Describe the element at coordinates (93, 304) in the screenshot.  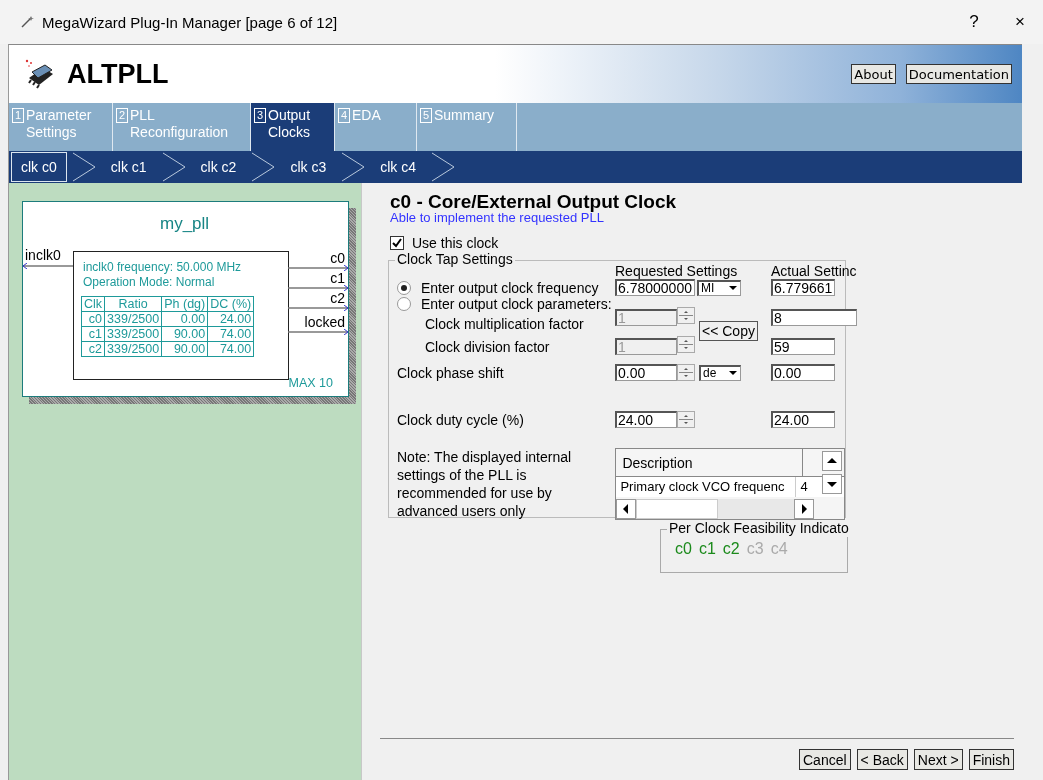
I see `column-header: Clk` at that location.